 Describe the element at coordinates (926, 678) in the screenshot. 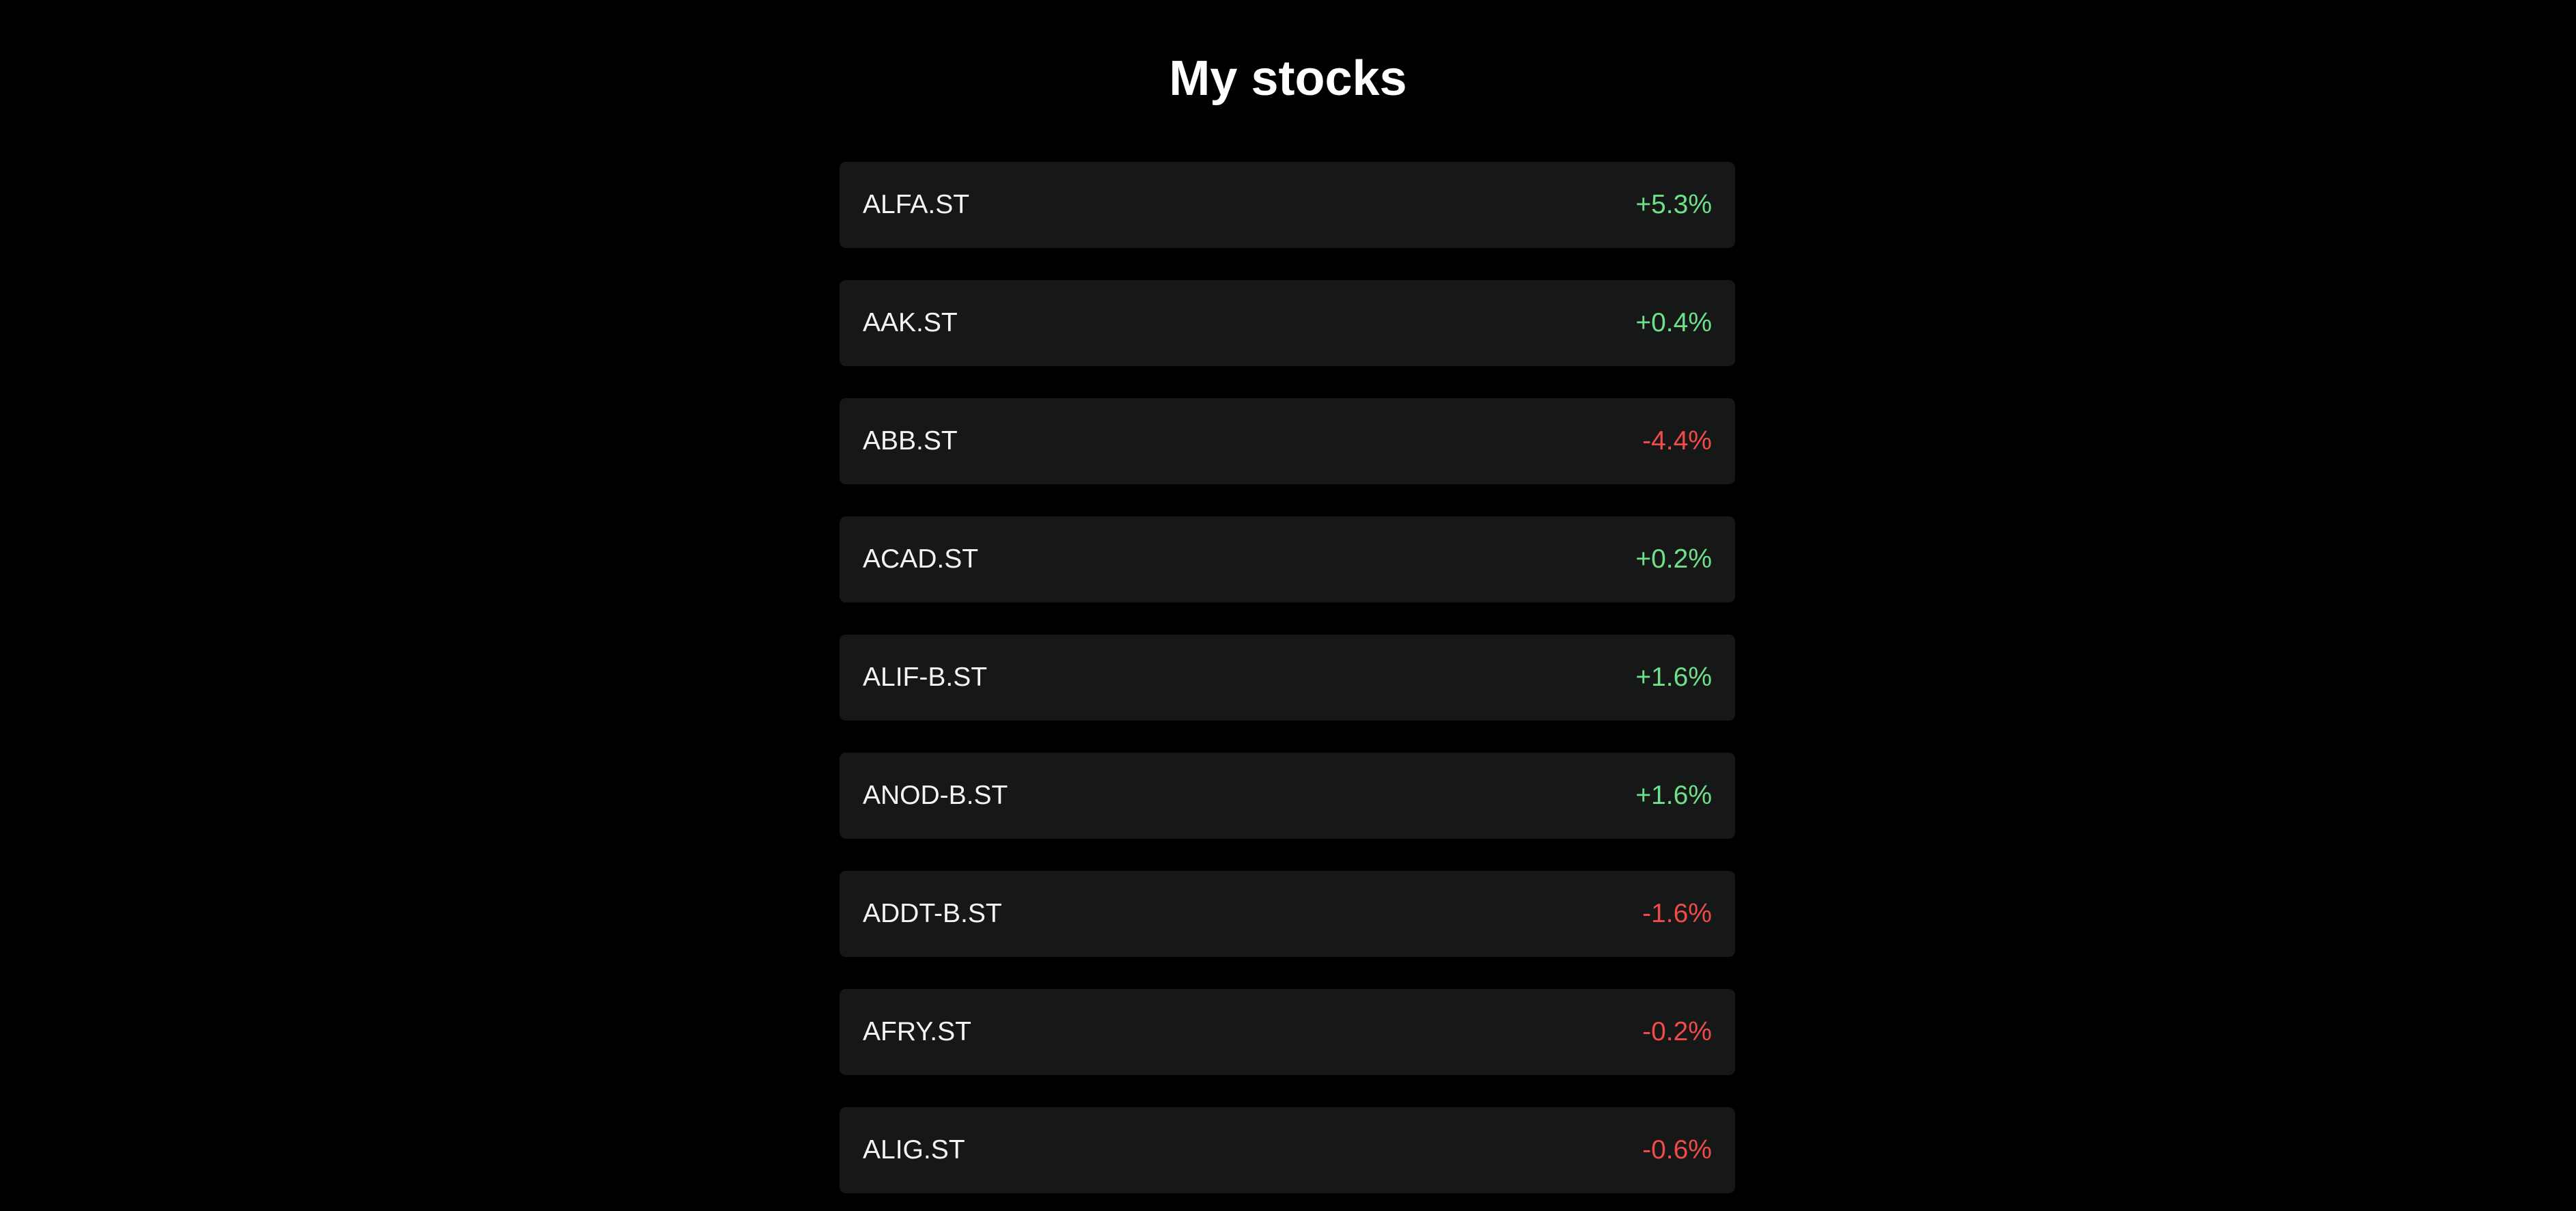

I see `stock-ticker: ALIF-B.ST` at that location.